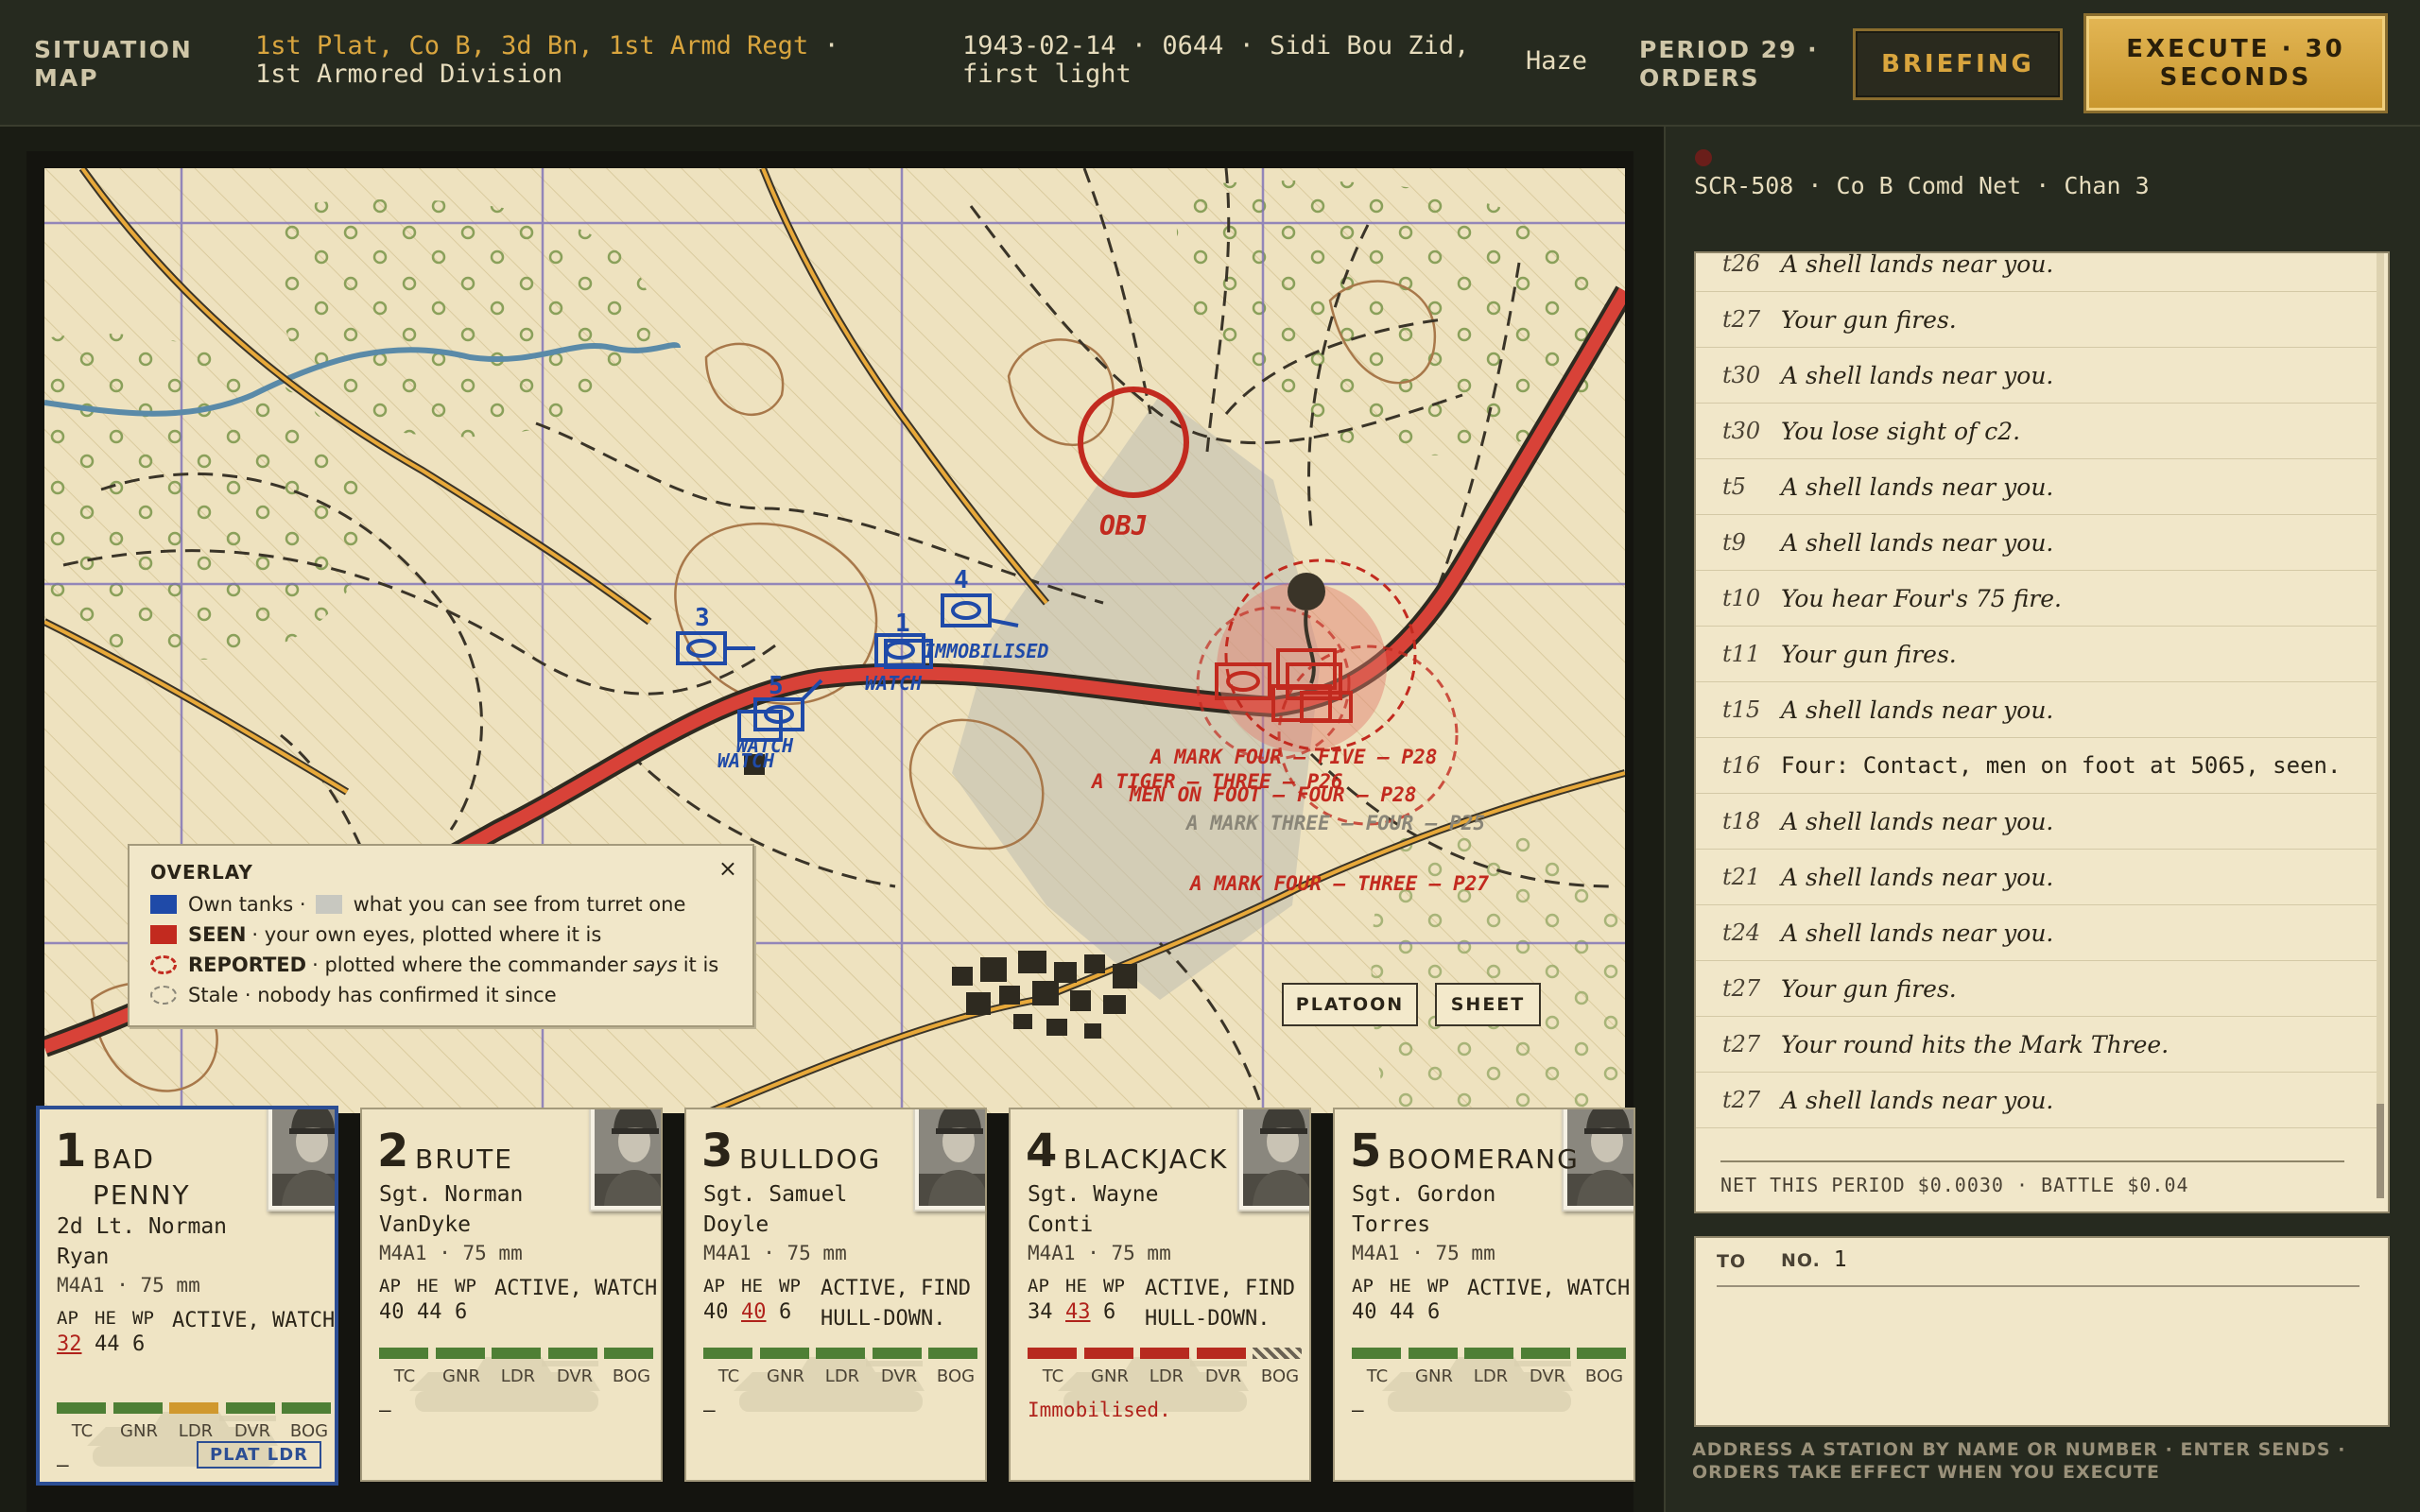 The width and height of the screenshot is (2420, 1512). Describe the element at coordinates (961, 580) in the screenshot. I see `own-tank-label-4: 4` at that location.